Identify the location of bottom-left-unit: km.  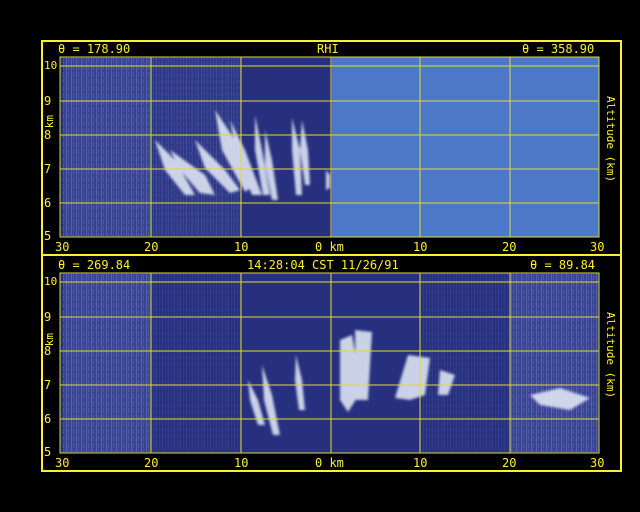
(49, 340).